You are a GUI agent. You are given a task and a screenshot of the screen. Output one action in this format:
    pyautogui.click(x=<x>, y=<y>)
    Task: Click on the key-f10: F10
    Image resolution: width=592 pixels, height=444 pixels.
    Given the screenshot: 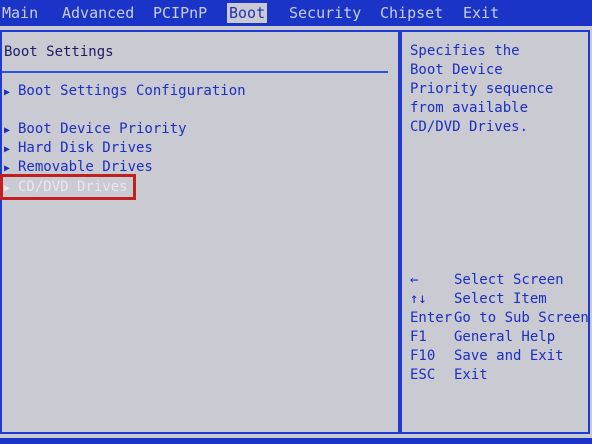 What is the action you would take?
    pyautogui.click(x=423, y=356)
    